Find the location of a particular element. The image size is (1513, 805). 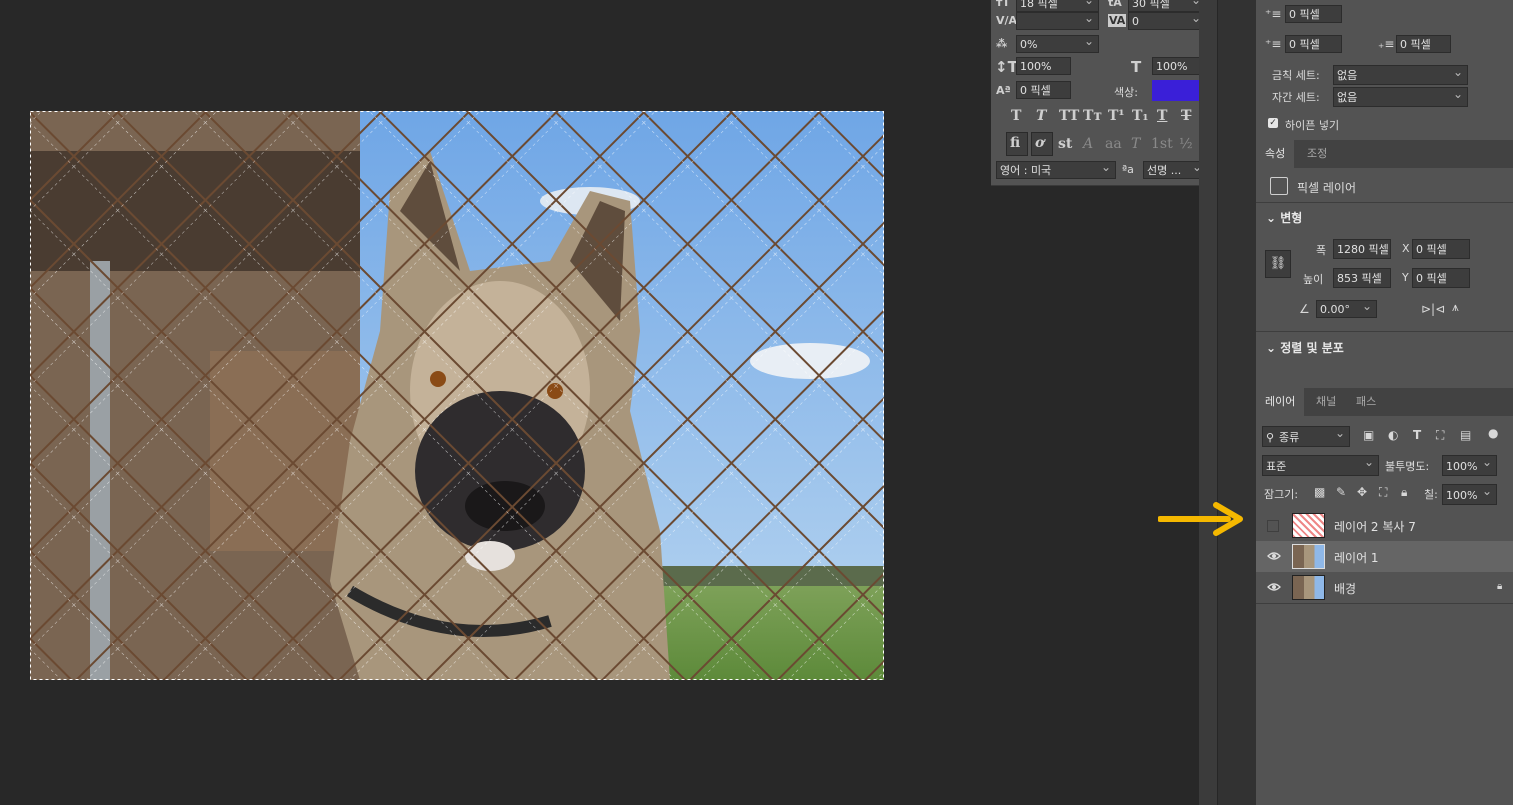

tab-properties: 속성 is located at coordinates (1275, 154).